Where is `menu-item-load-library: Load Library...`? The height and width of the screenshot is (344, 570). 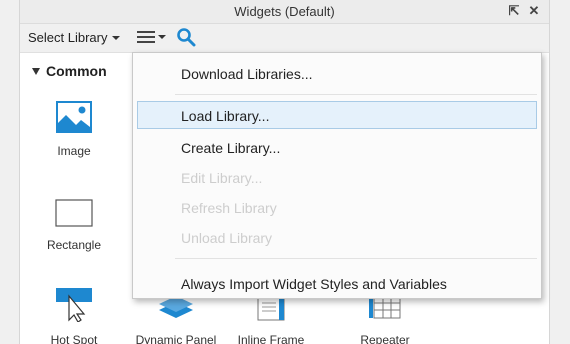 menu-item-load-library: Load Library... is located at coordinates (337, 115).